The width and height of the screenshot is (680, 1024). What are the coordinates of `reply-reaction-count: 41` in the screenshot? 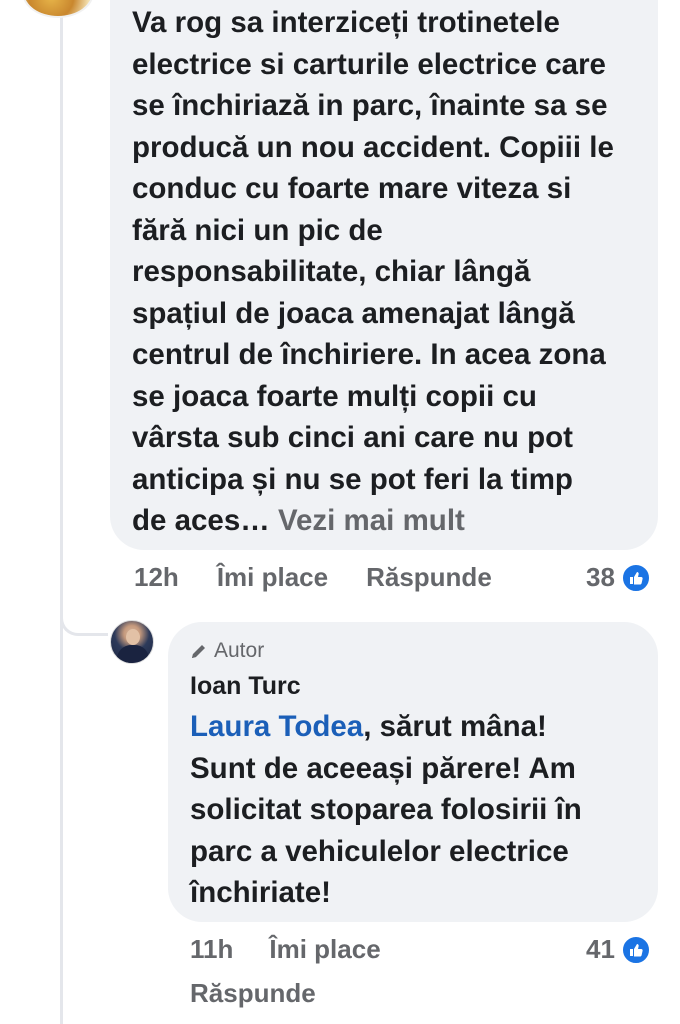 It's located at (600, 949).